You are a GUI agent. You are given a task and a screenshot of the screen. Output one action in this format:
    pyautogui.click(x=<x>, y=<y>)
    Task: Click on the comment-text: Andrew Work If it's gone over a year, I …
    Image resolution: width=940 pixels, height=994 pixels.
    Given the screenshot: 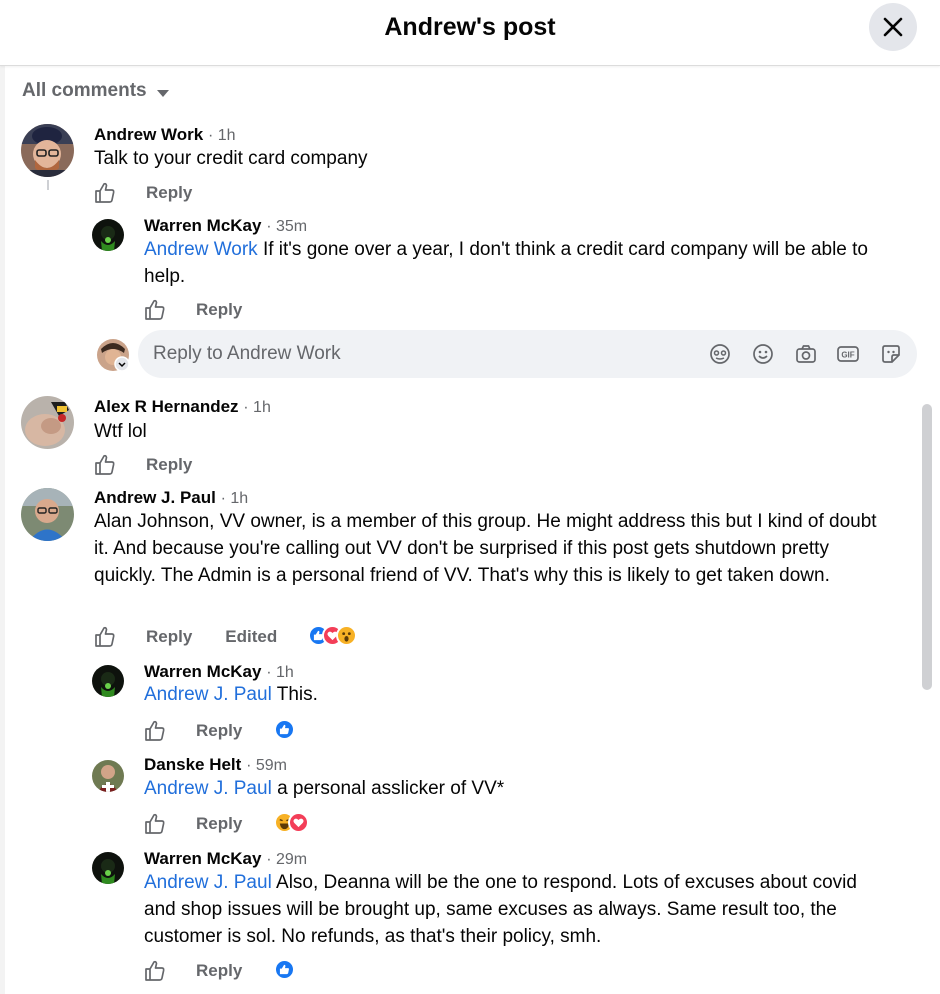 What is the action you would take?
    pyautogui.click(x=524, y=263)
    